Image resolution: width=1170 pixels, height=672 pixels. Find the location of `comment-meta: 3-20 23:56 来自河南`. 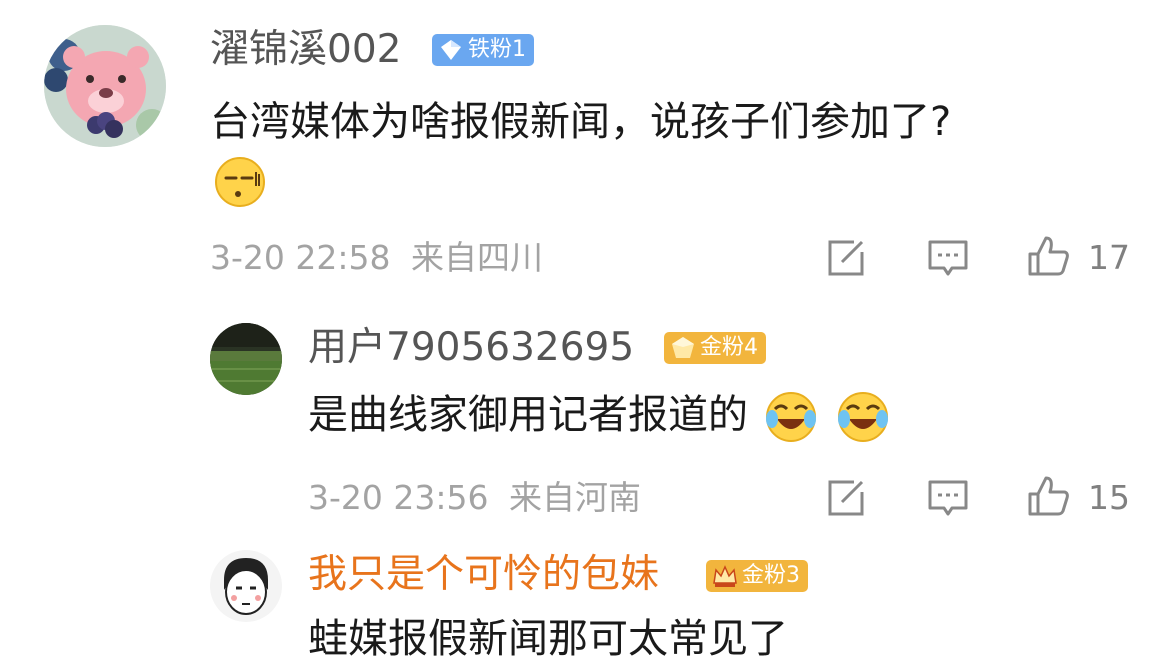

comment-meta: 3-20 23:56 来自河南 is located at coordinates (474, 498).